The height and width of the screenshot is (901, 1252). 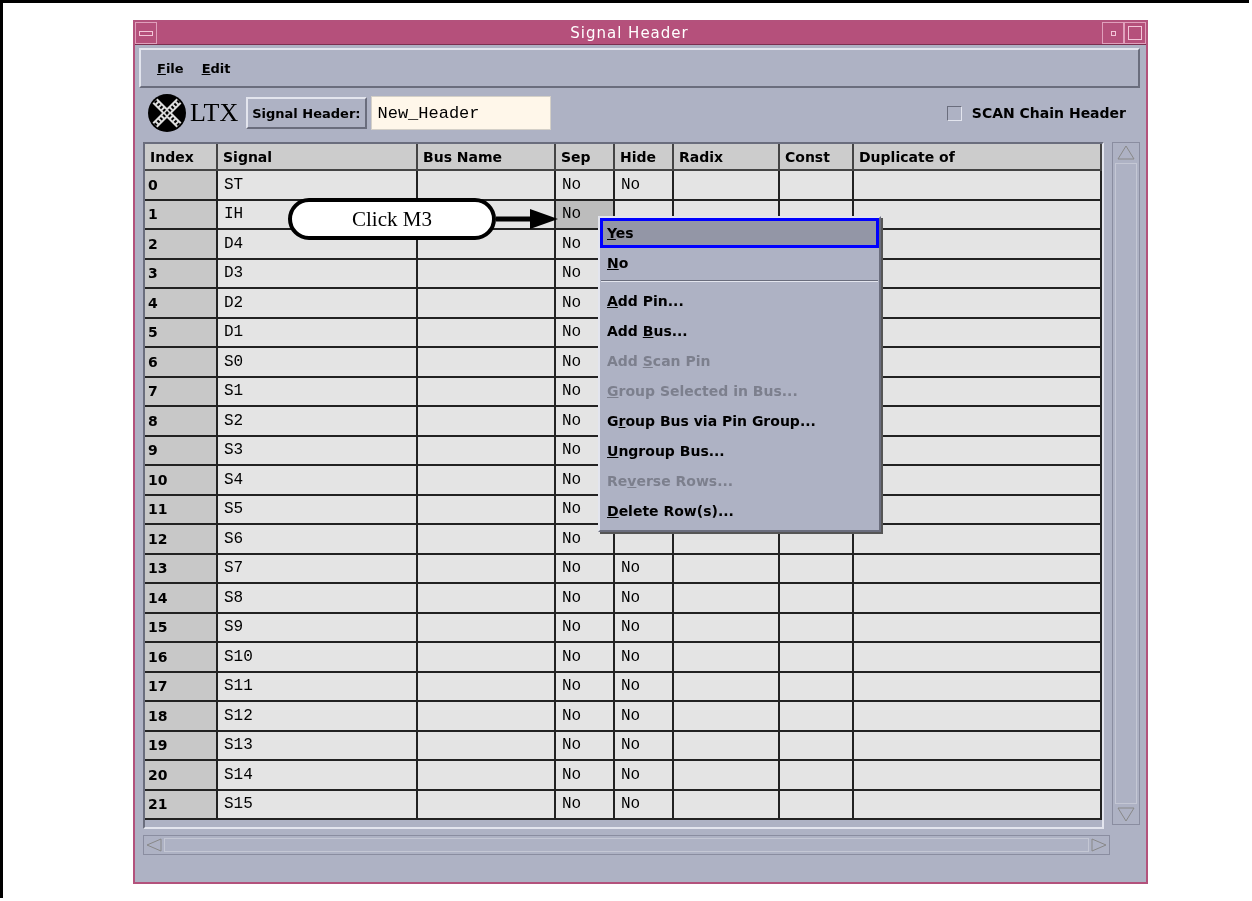 What do you see at coordinates (629, 33) in the screenshot?
I see `window-title: Signal Header` at bounding box center [629, 33].